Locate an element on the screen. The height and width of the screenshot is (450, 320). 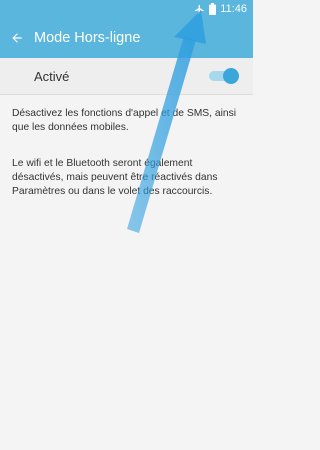
divider is located at coordinates (126, 94).